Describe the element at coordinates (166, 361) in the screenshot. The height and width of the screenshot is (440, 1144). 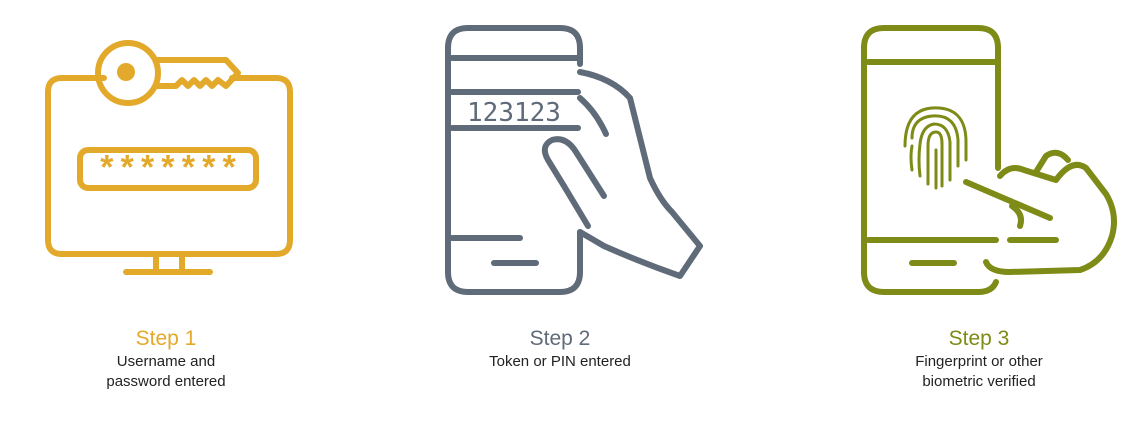
I see `step-1-desc-line1: Username and` at that location.